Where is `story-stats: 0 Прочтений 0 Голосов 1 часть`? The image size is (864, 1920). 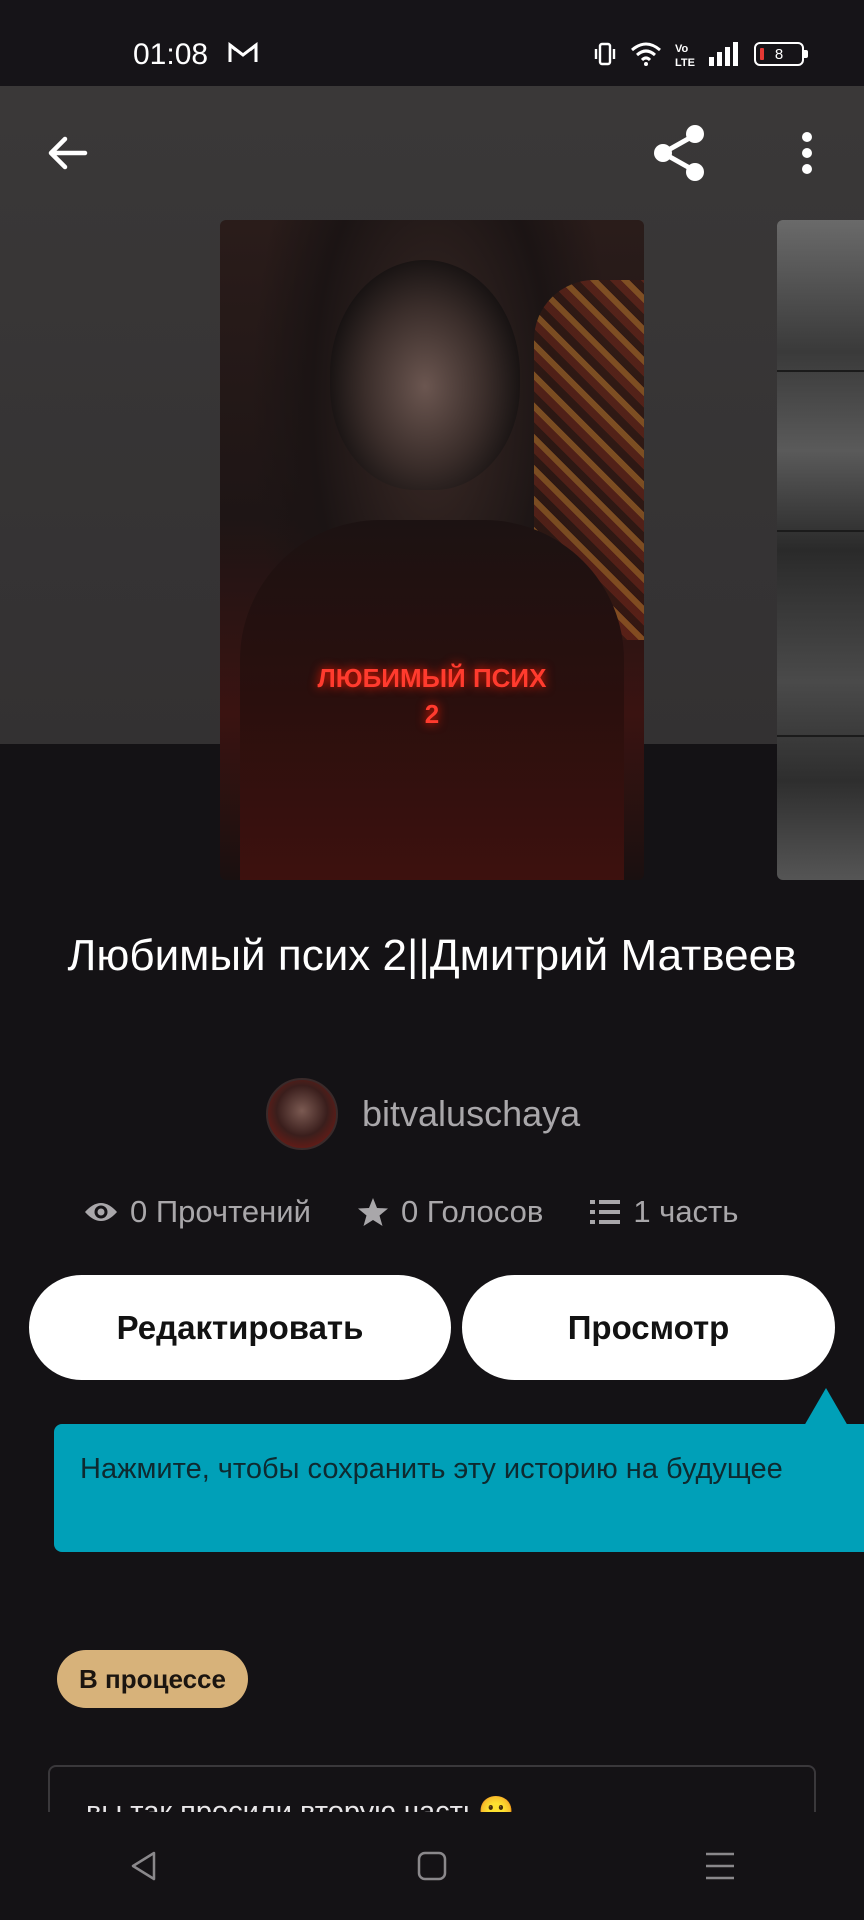 story-stats: 0 Прочтений 0 Голосов 1 часть is located at coordinates (434, 1212).